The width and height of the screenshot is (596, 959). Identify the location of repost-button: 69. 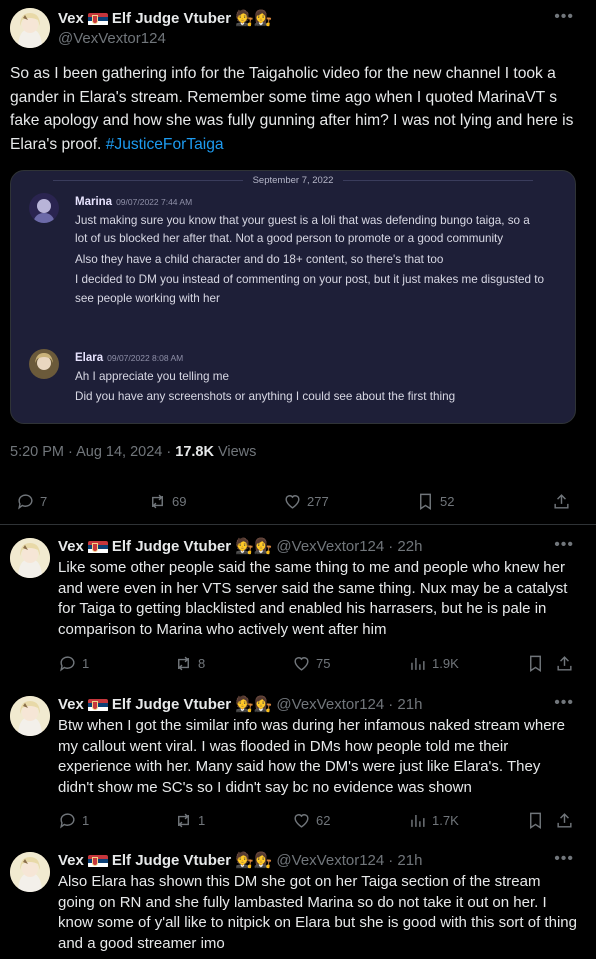
(167, 501).